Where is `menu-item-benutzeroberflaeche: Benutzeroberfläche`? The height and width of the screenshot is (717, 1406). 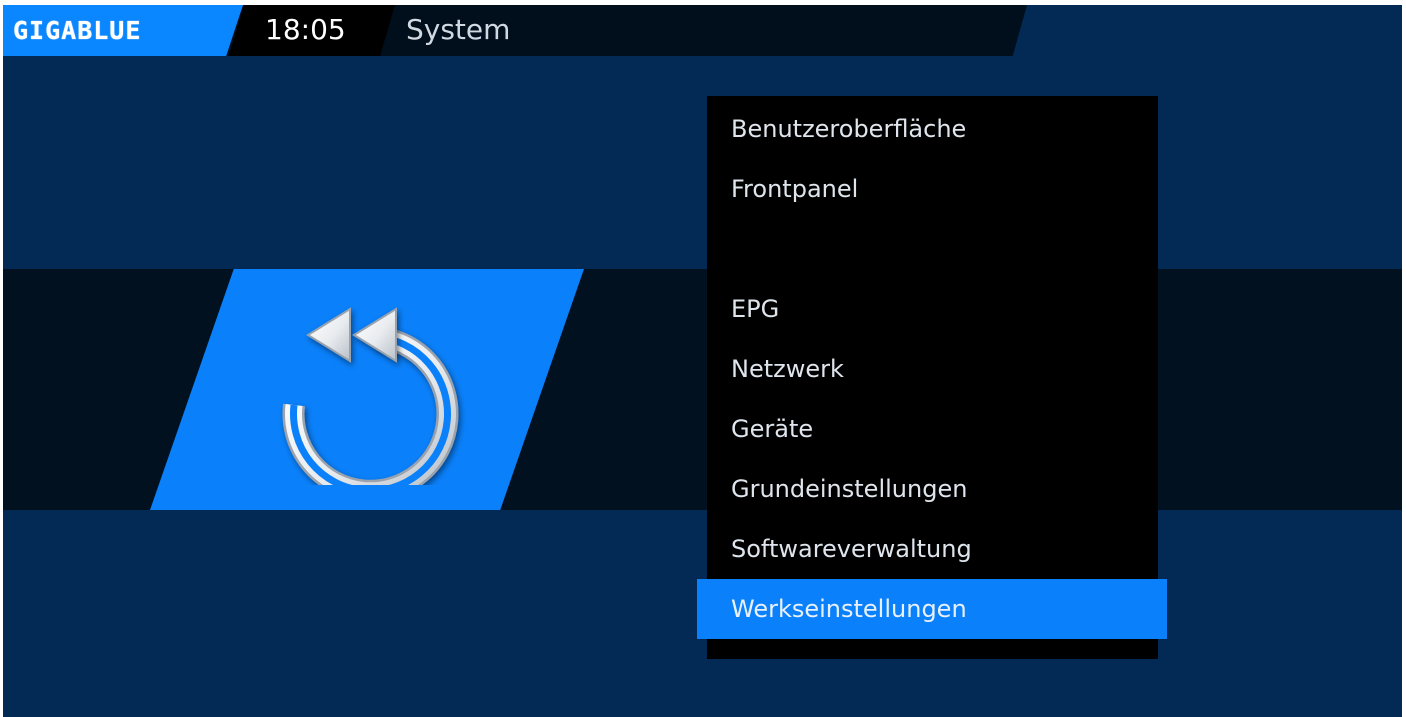 menu-item-benutzeroberflaeche: Benutzeroberfläche is located at coordinates (932, 129).